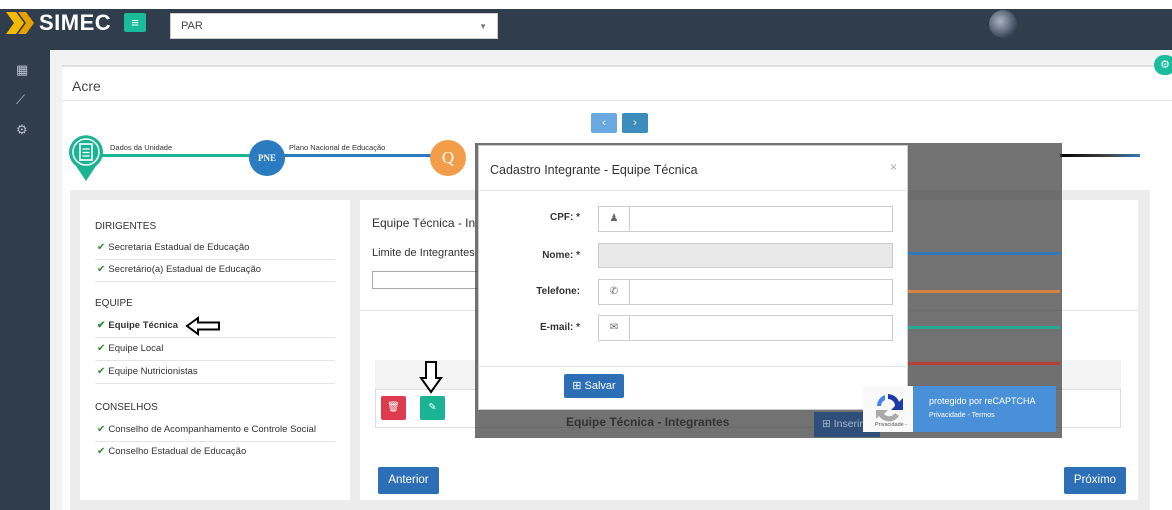 This screenshot has width=1172, height=510. I want to click on step-pne-icon: PNE, so click(267, 158).